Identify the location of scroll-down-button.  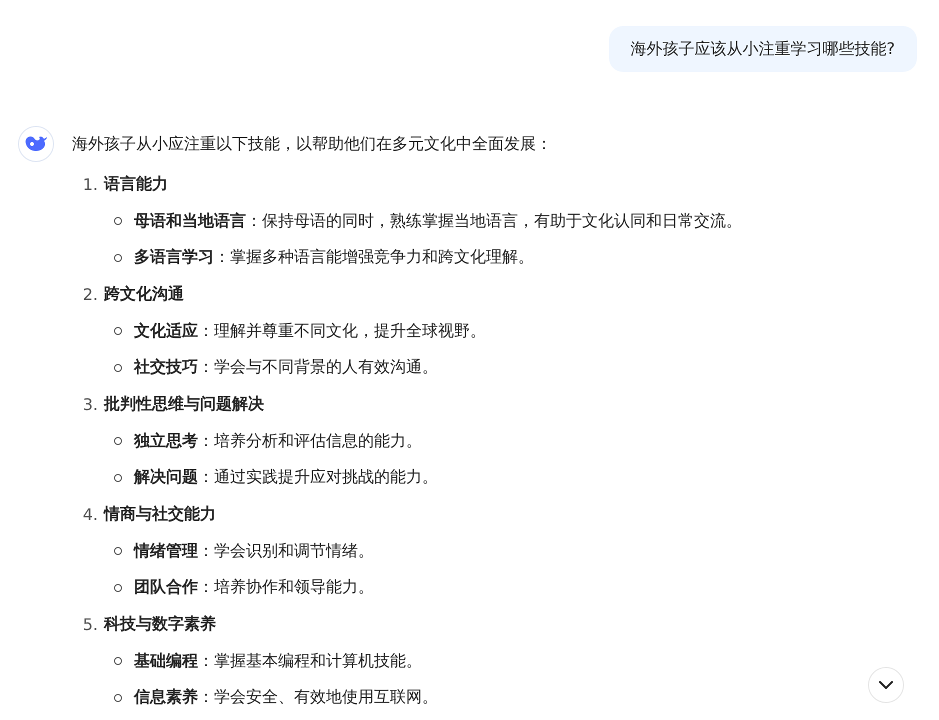
(886, 685).